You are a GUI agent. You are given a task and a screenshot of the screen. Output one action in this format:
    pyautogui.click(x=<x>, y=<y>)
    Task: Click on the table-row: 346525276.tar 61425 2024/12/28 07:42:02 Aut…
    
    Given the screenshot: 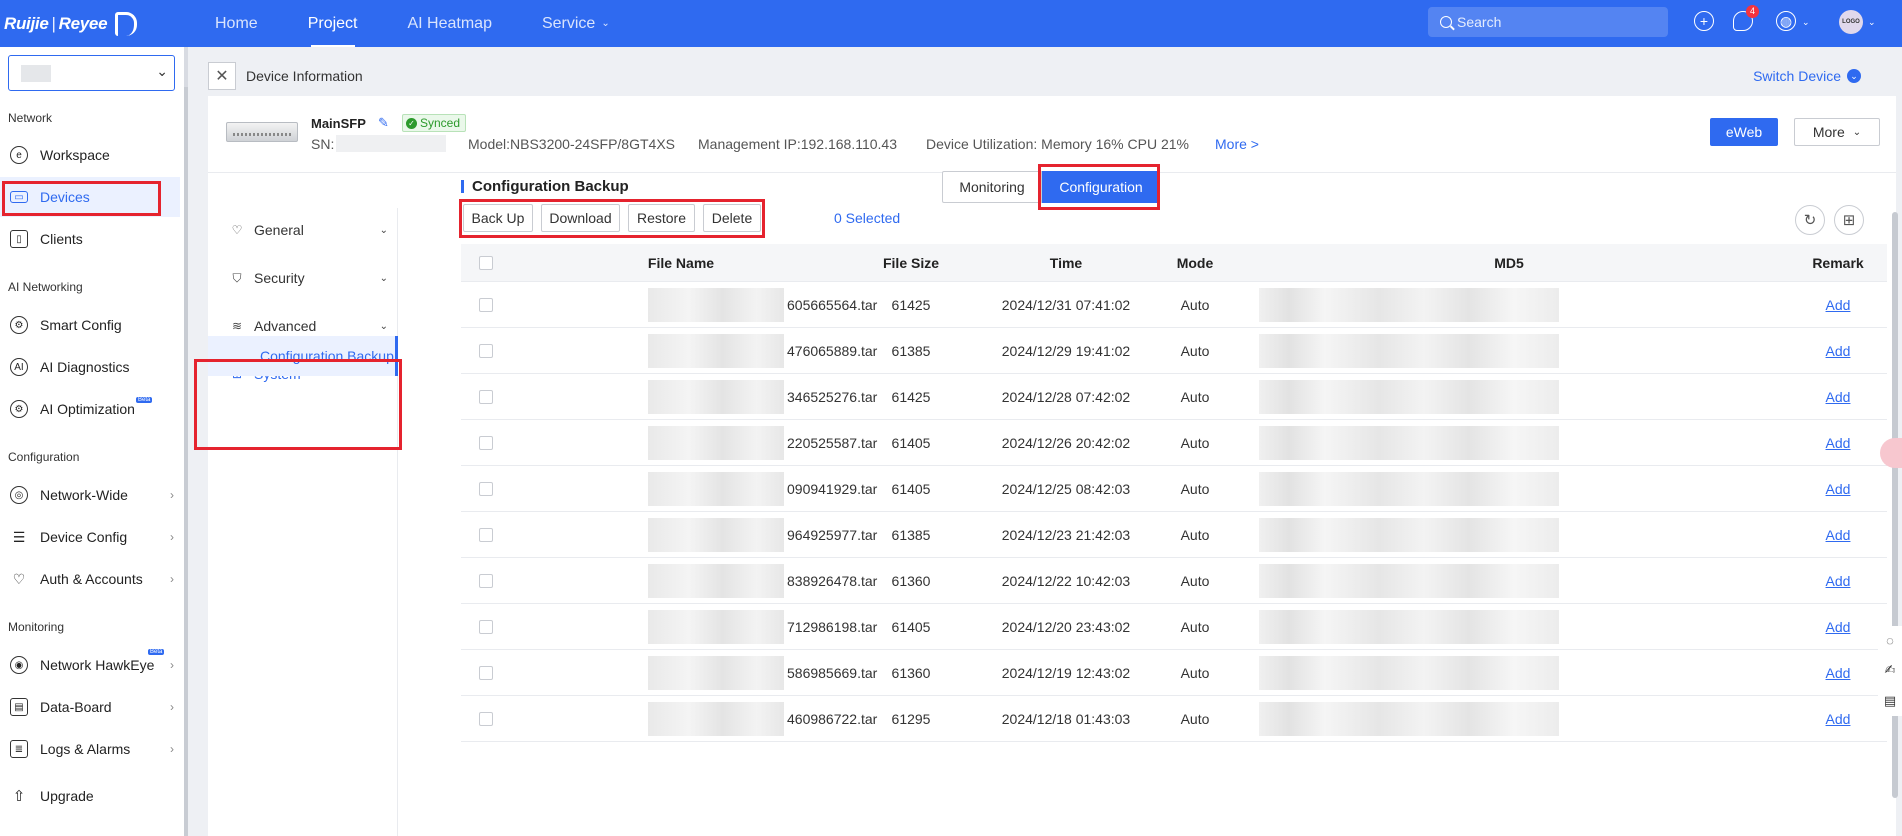 What is the action you would take?
    pyautogui.click(x=1174, y=397)
    